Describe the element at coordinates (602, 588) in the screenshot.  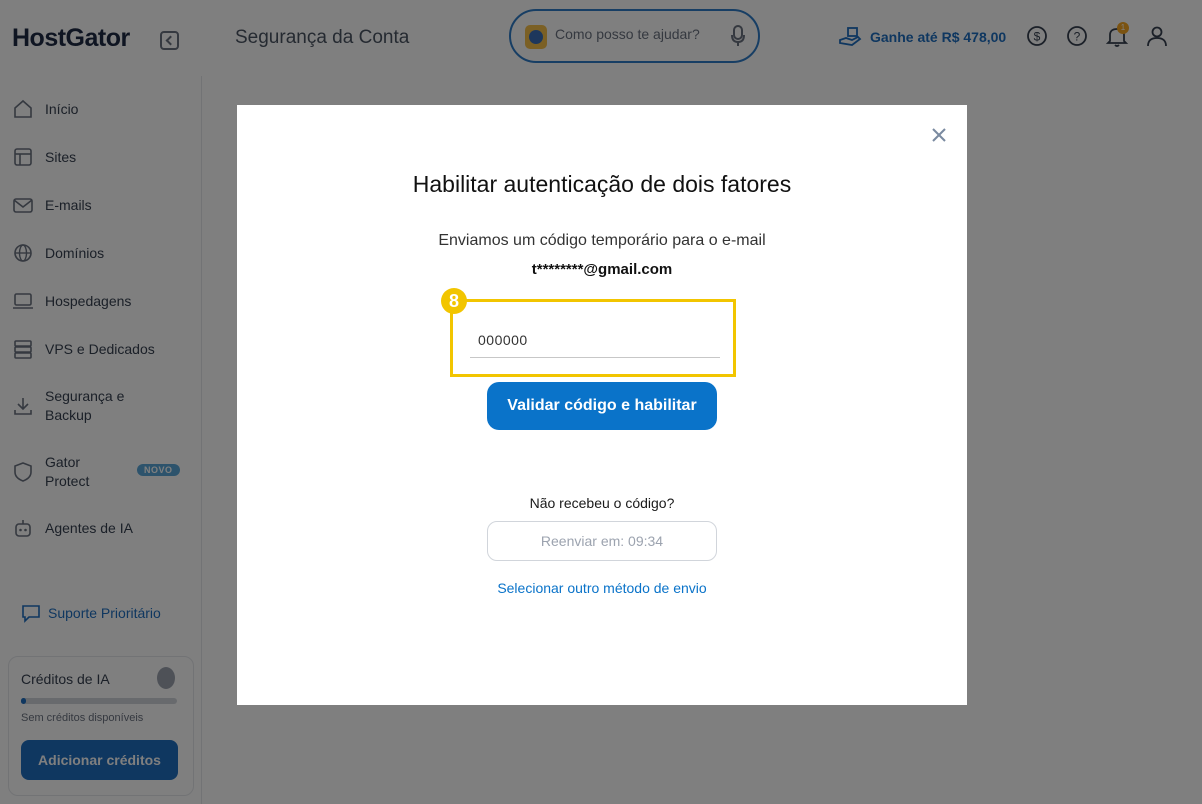
I see `other-method-link: Selecionar outro método de envio` at that location.